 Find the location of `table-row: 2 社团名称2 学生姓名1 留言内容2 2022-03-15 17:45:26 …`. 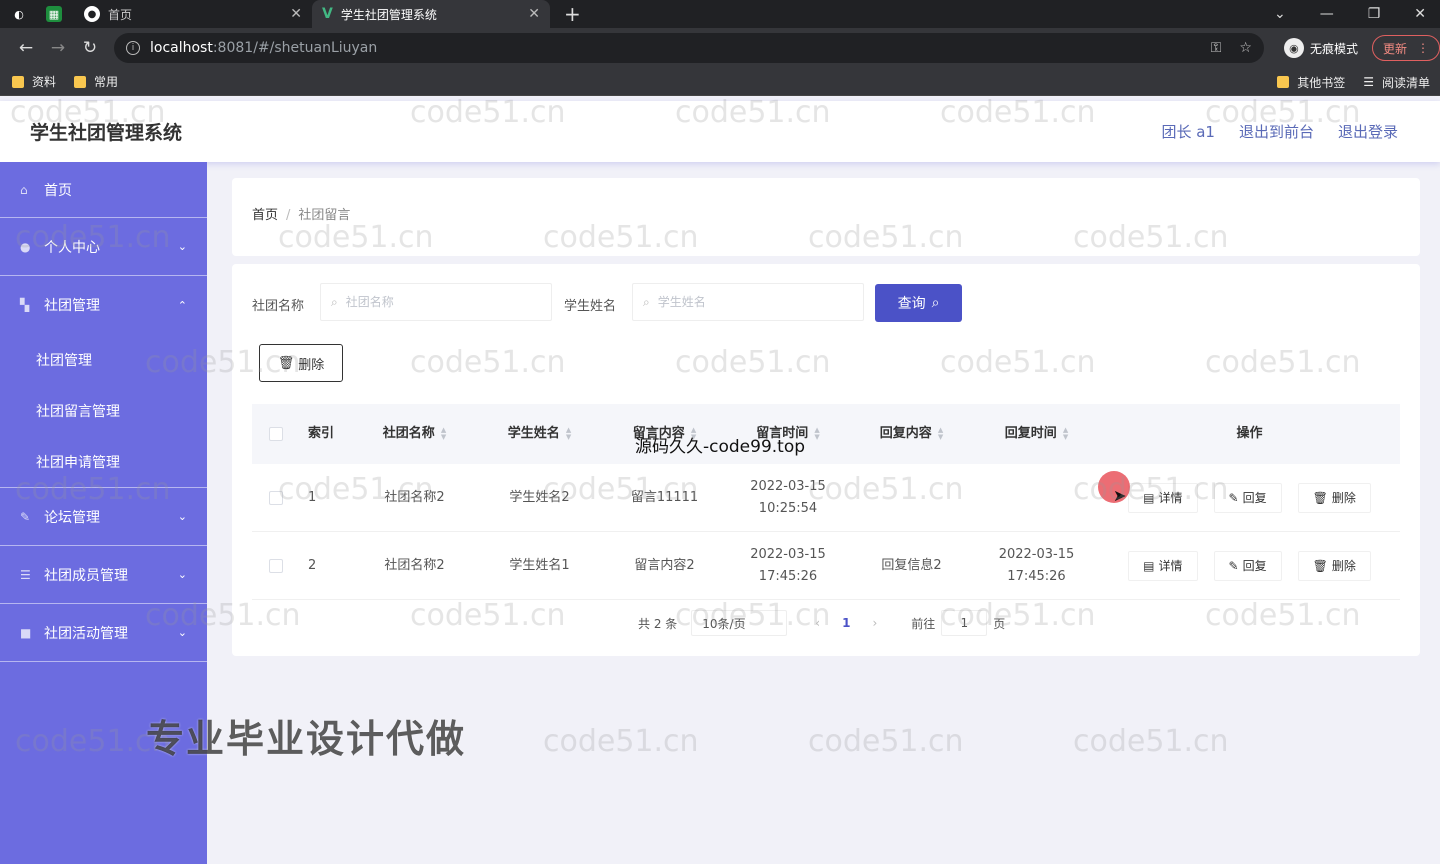

table-row: 2 社团名称2 学生姓名1 留言内容2 2022-03-15 17:45:26 … is located at coordinates (826, 566).